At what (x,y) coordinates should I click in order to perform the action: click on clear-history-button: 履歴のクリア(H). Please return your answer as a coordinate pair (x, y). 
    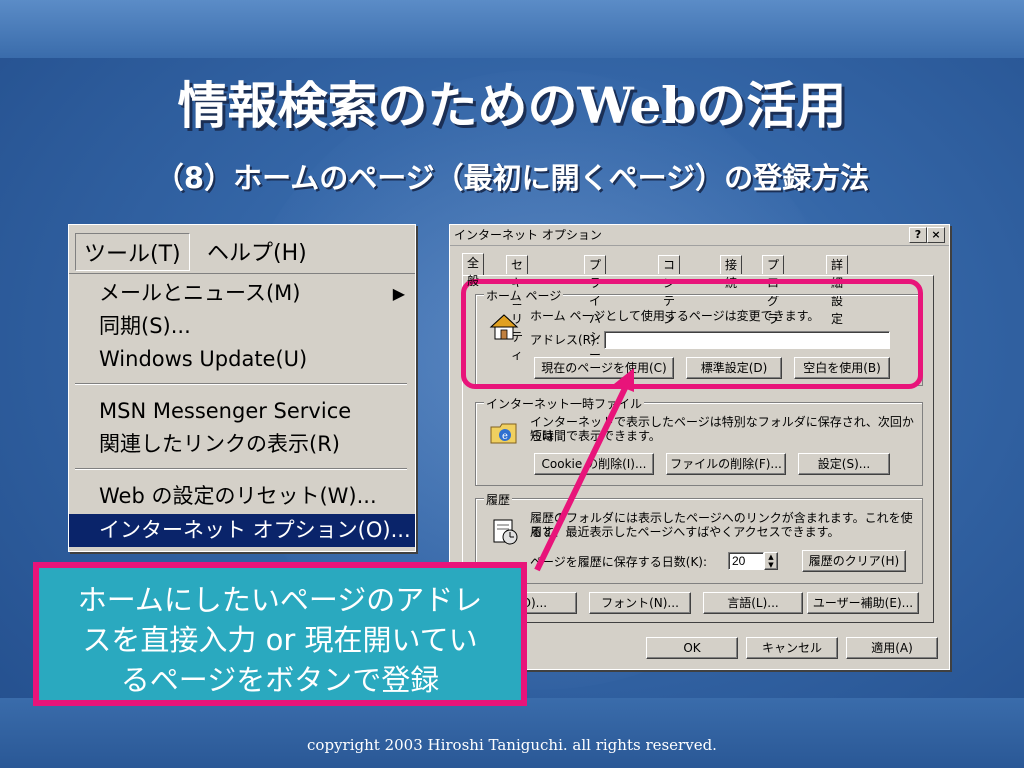
    Looking at the image, I should click on (854, 561).